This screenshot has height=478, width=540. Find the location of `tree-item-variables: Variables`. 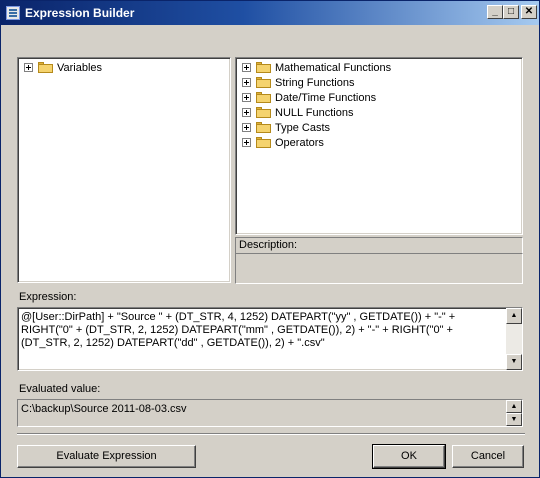

tree-item-variables: Variables is located at coordinates (63, 67).